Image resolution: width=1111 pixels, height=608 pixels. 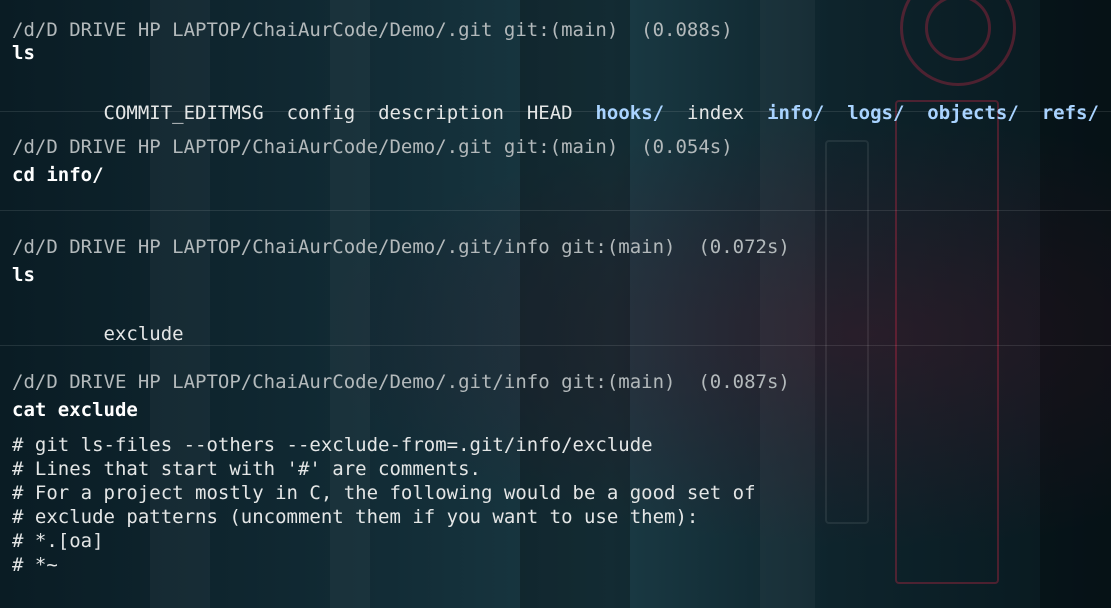 What do you see at coordinates (1070, 113) in the screenshot?
I see `ls-item-refs-folder: refs/` at bounding box center [1070, 113].